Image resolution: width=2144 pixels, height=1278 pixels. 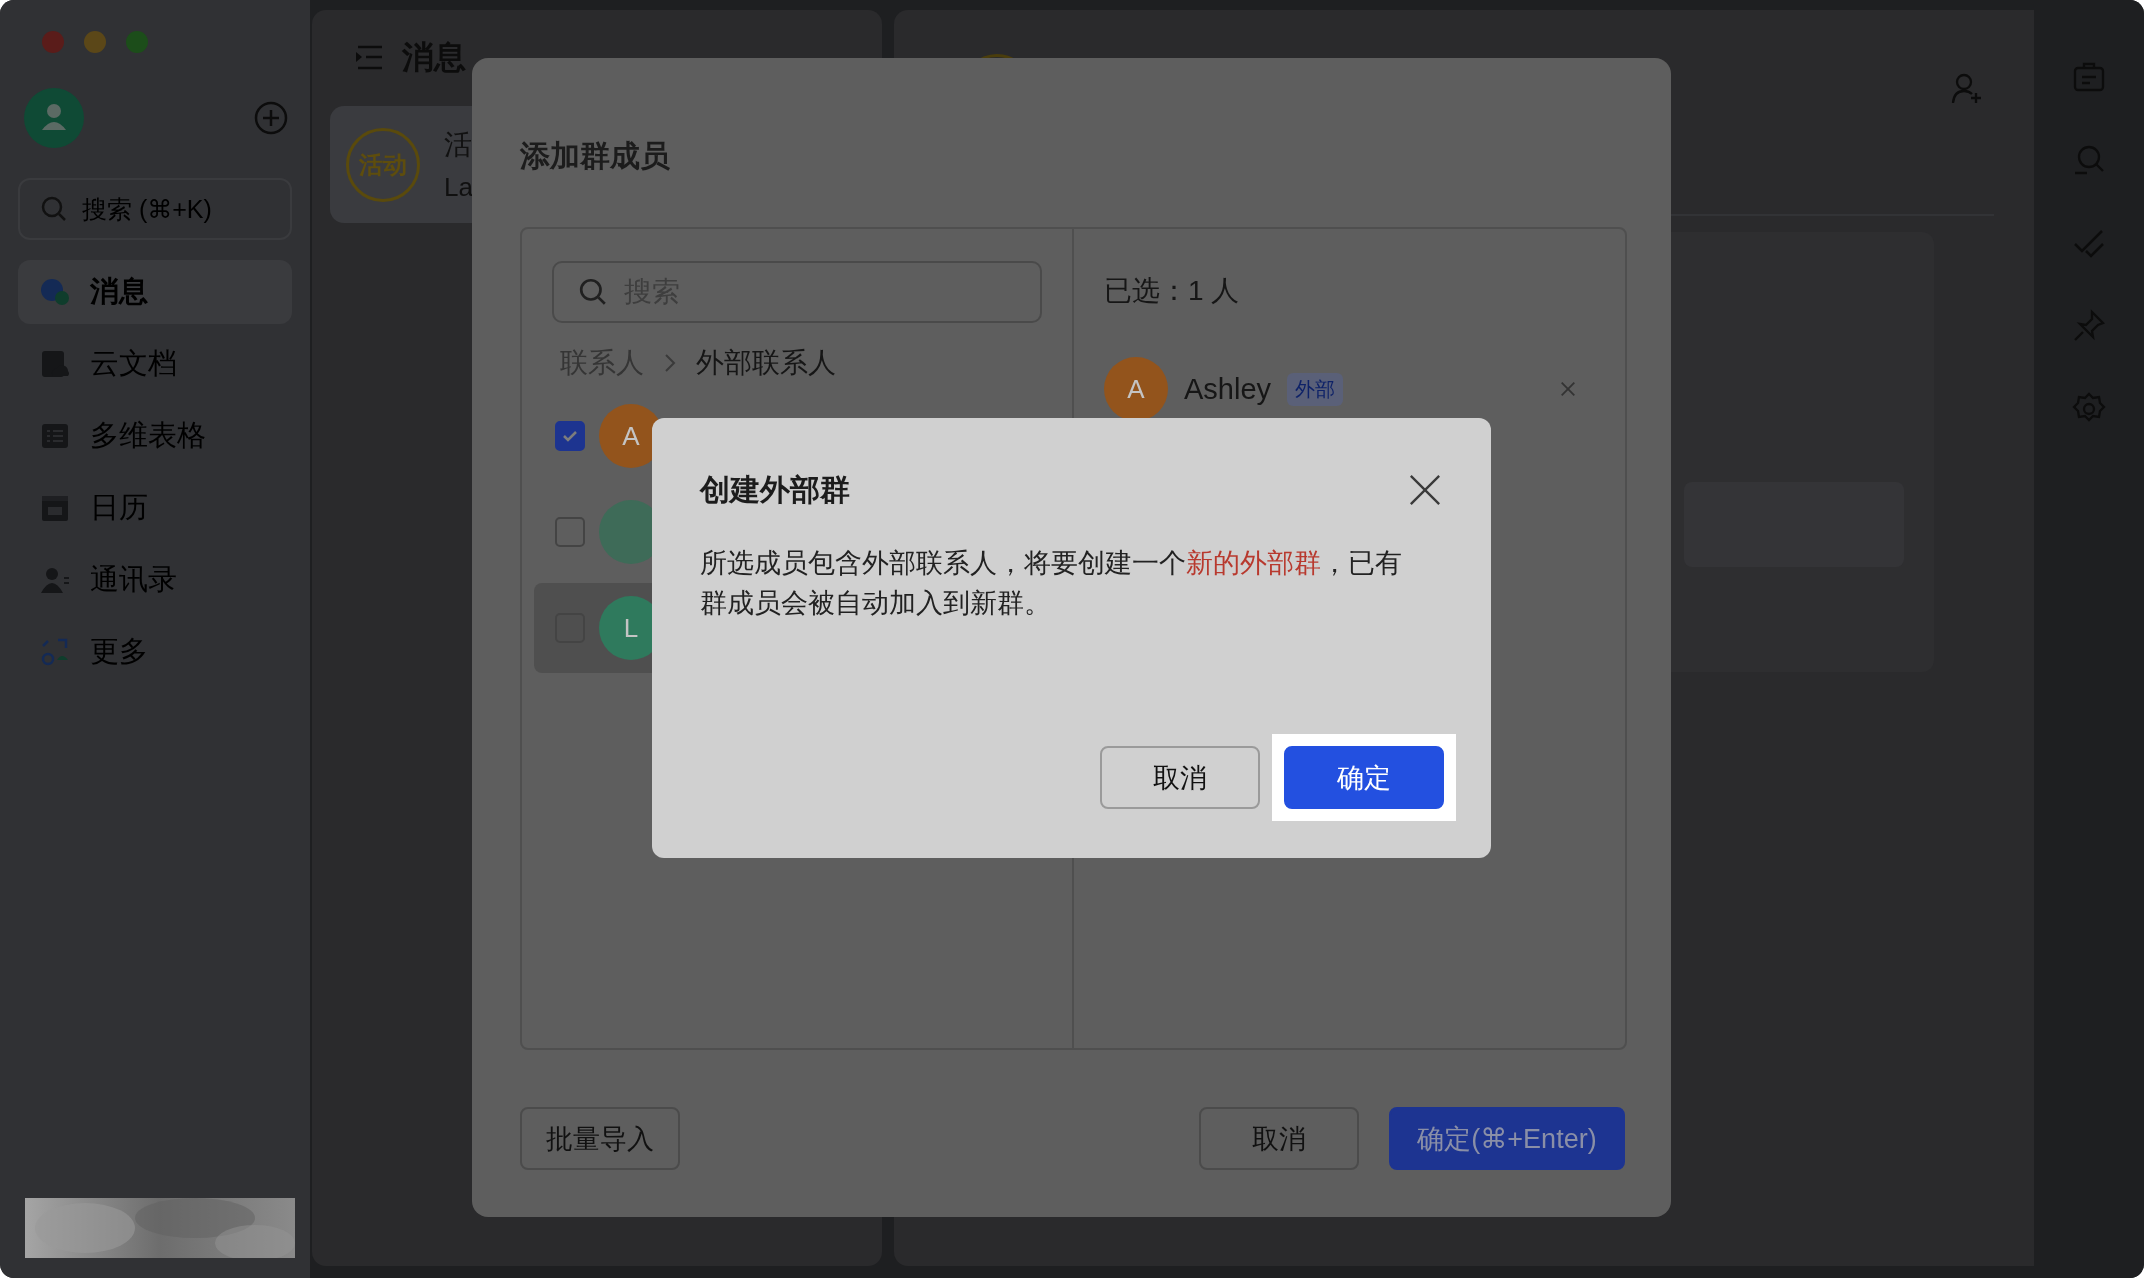 I want to click on dialog-title: 创建外部群, so click(x=775, y=490).